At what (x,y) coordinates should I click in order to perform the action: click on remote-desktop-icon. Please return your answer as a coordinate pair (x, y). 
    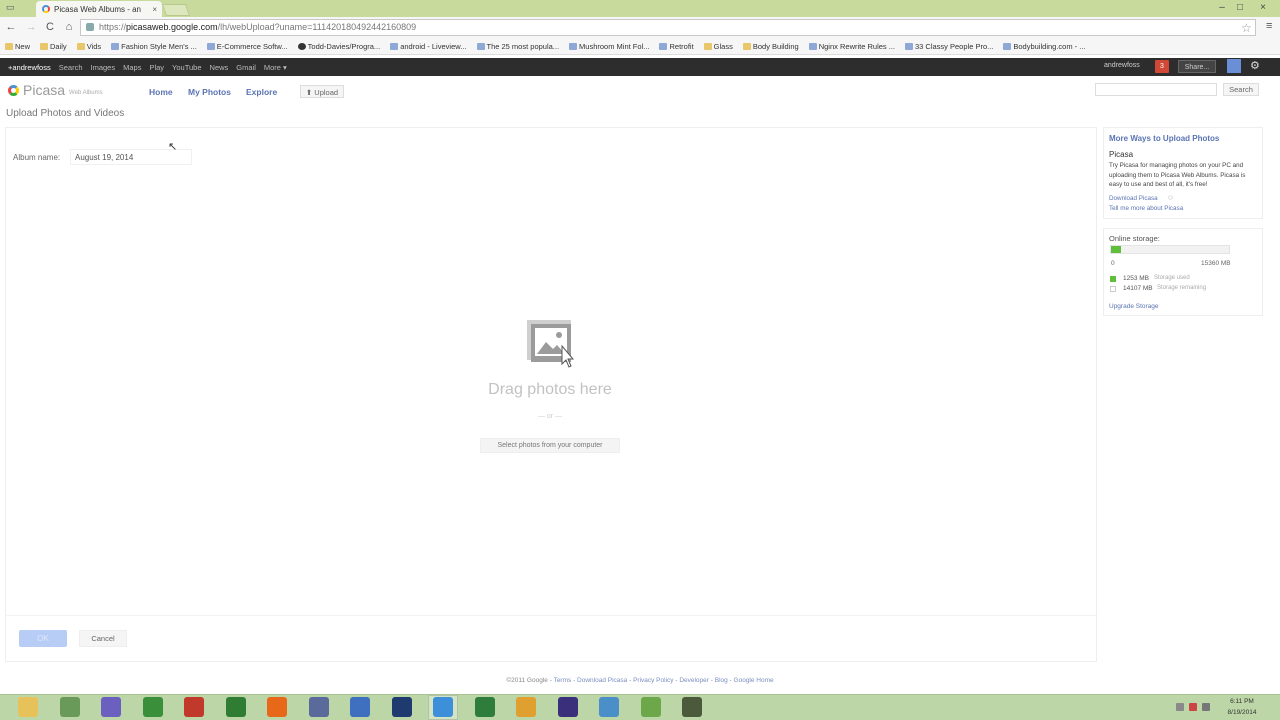
    Looking at the image, I should click on (609, 707).